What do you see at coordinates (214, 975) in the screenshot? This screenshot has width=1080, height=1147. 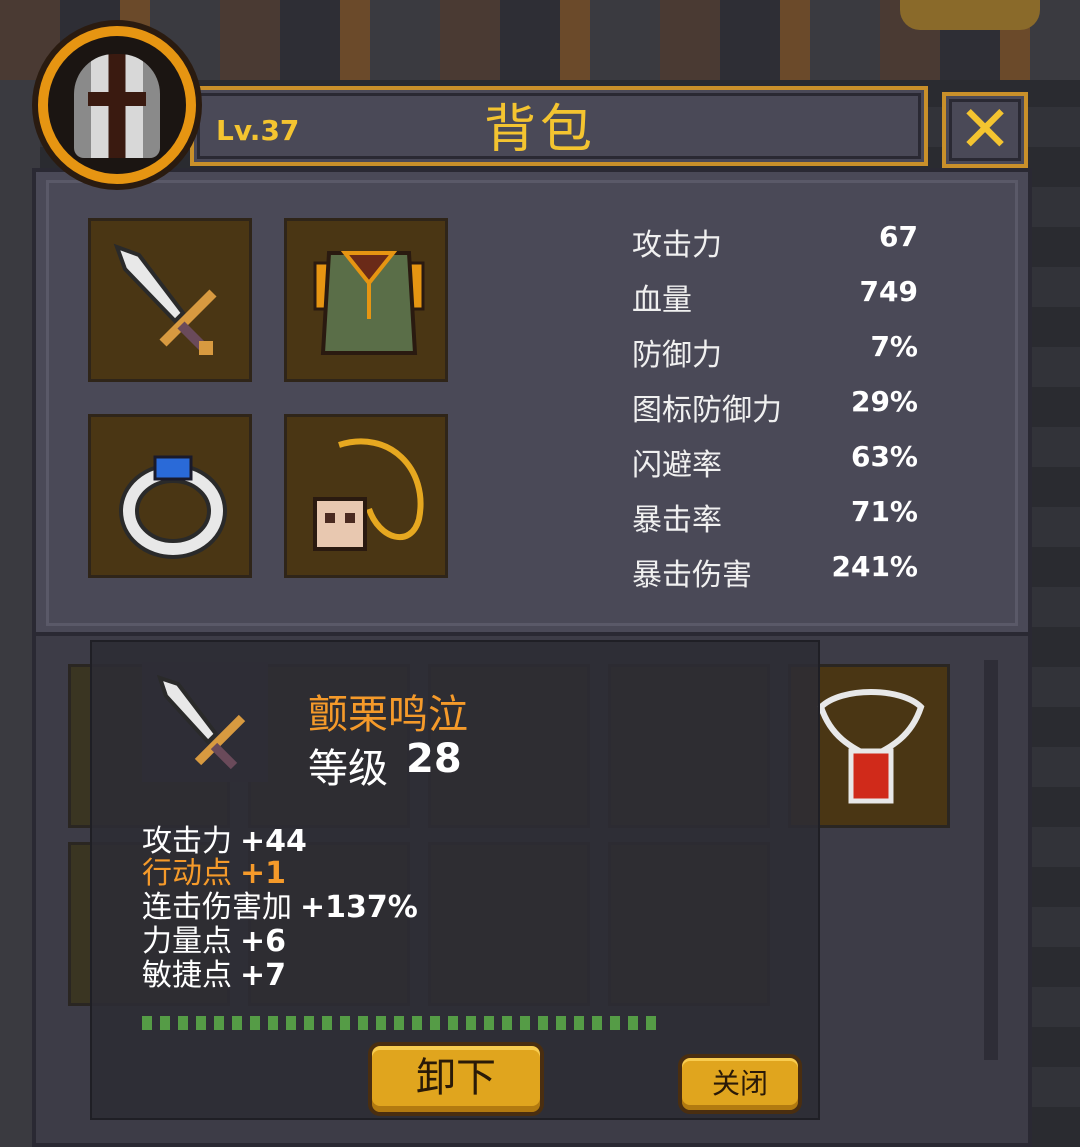 I see `tooltip-attribute: 敏捷点 +7` at bounding box center [214, 975].